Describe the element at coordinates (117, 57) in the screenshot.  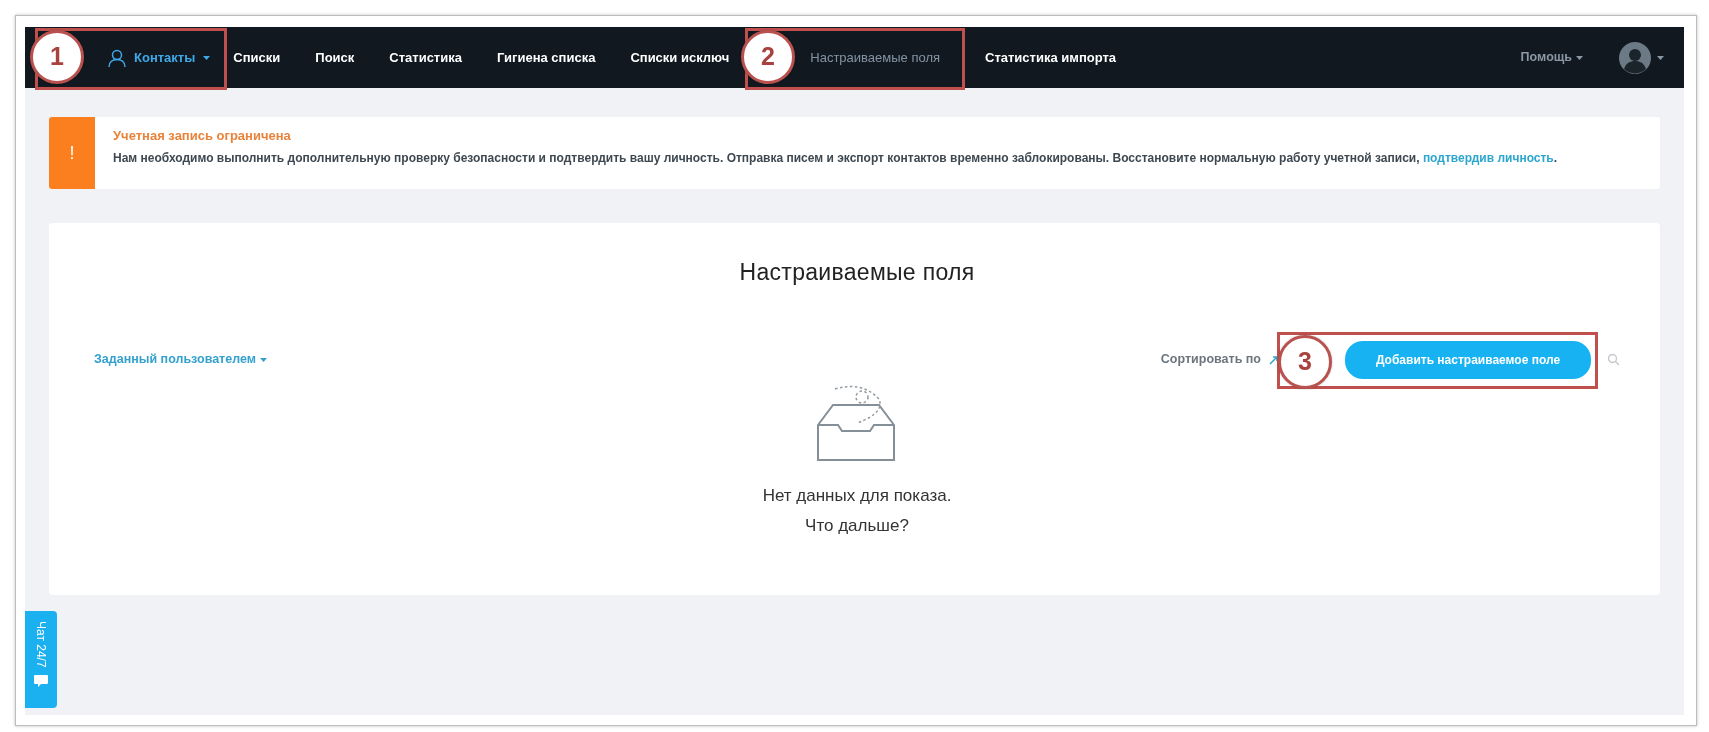
I see `user-icon` at that location.